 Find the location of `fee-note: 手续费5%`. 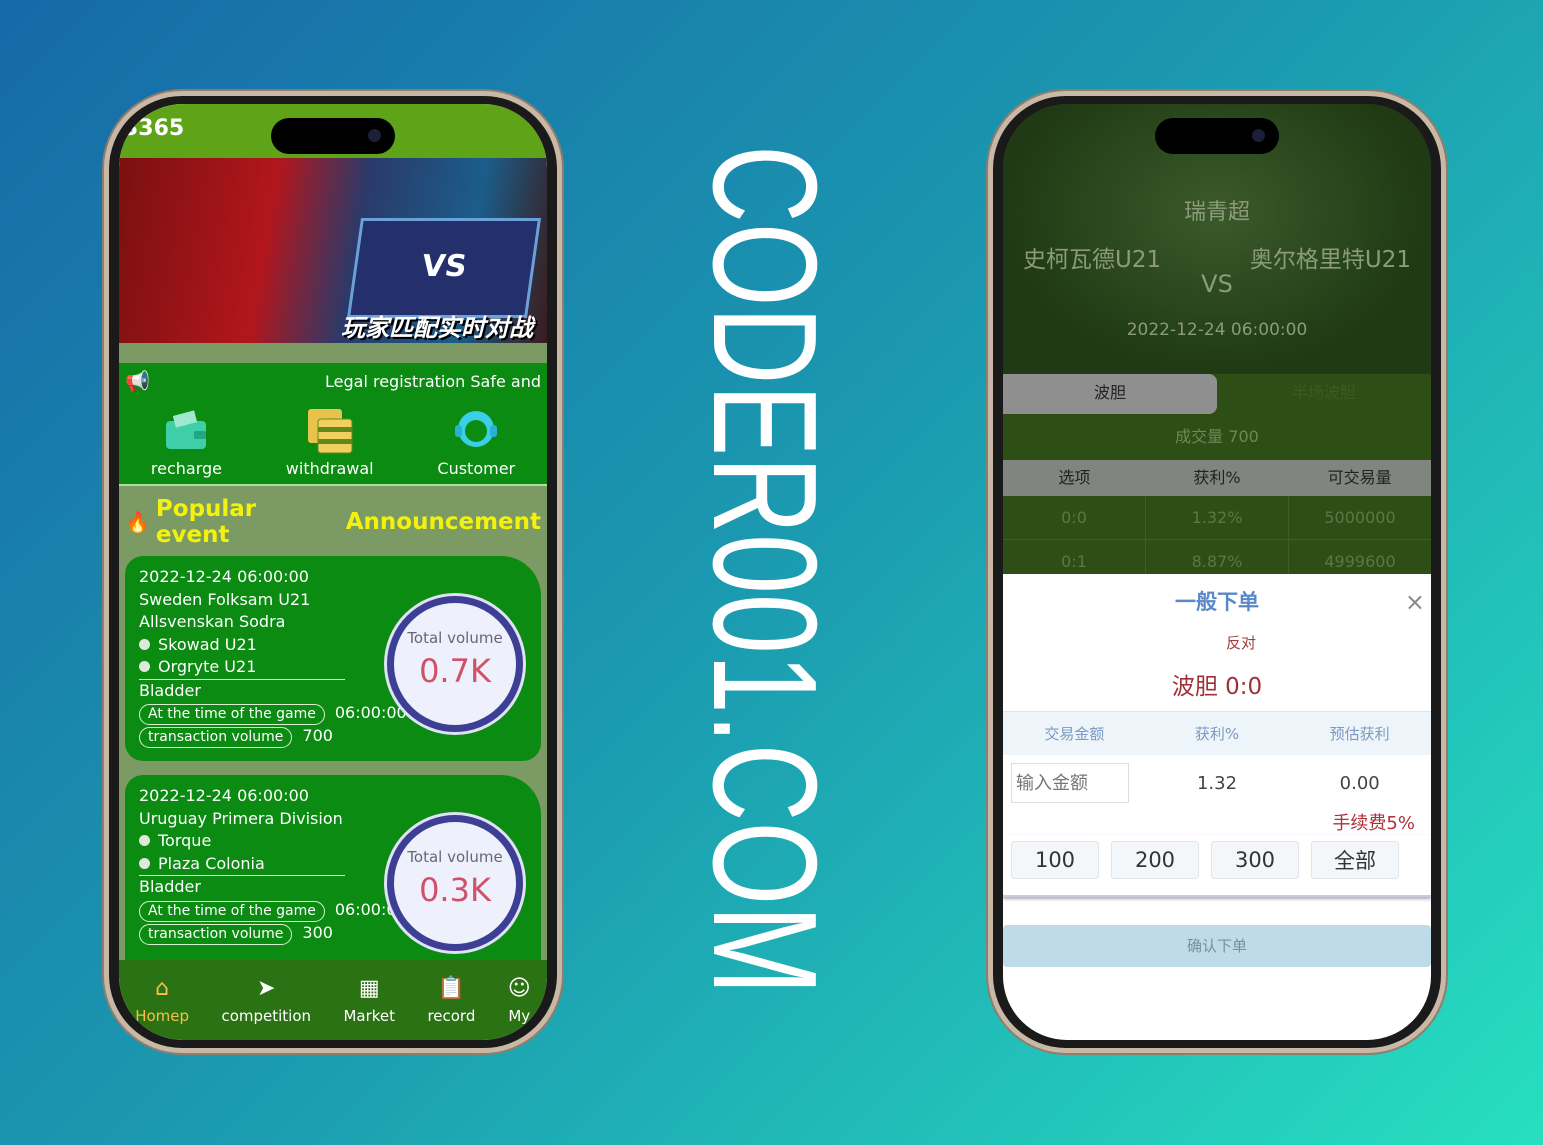

fee-note: 手续费5% is located at coordinates (1373, 823).